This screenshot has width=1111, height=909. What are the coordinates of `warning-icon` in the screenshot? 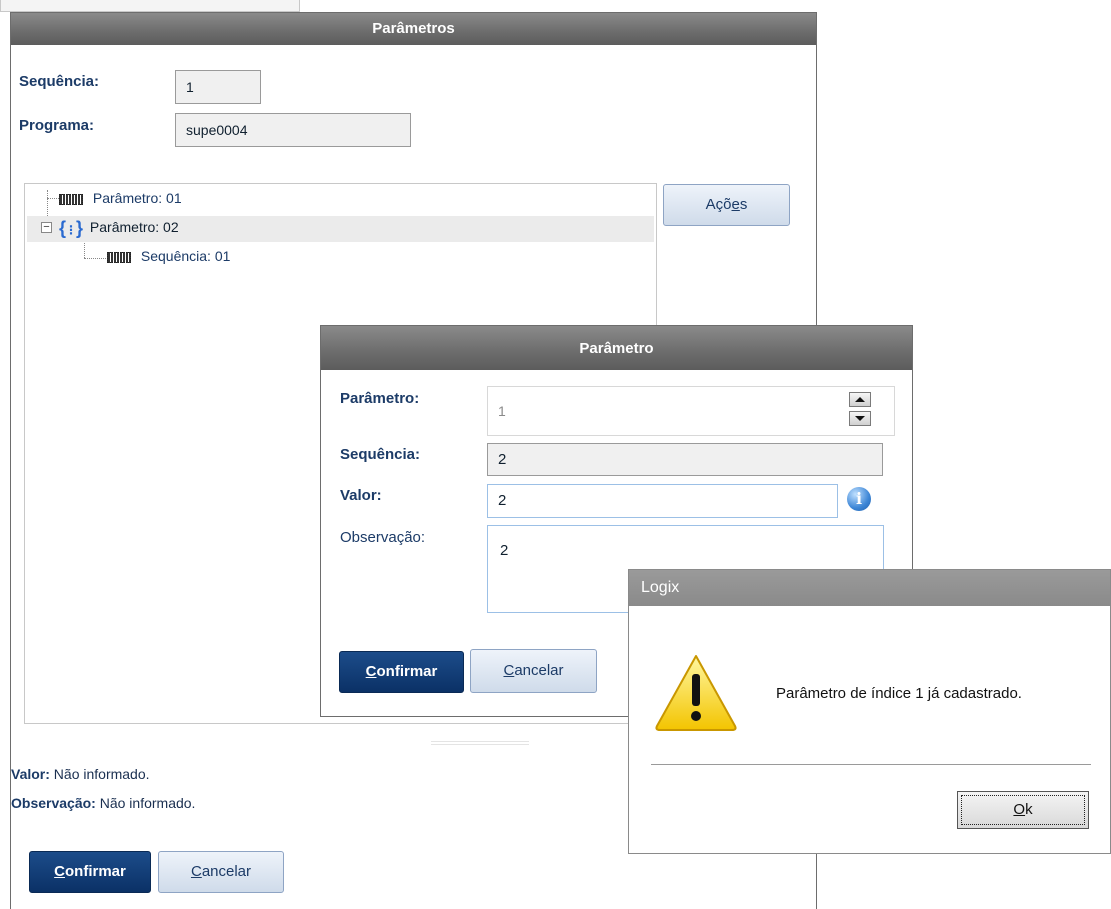 It's located at (696, 692).